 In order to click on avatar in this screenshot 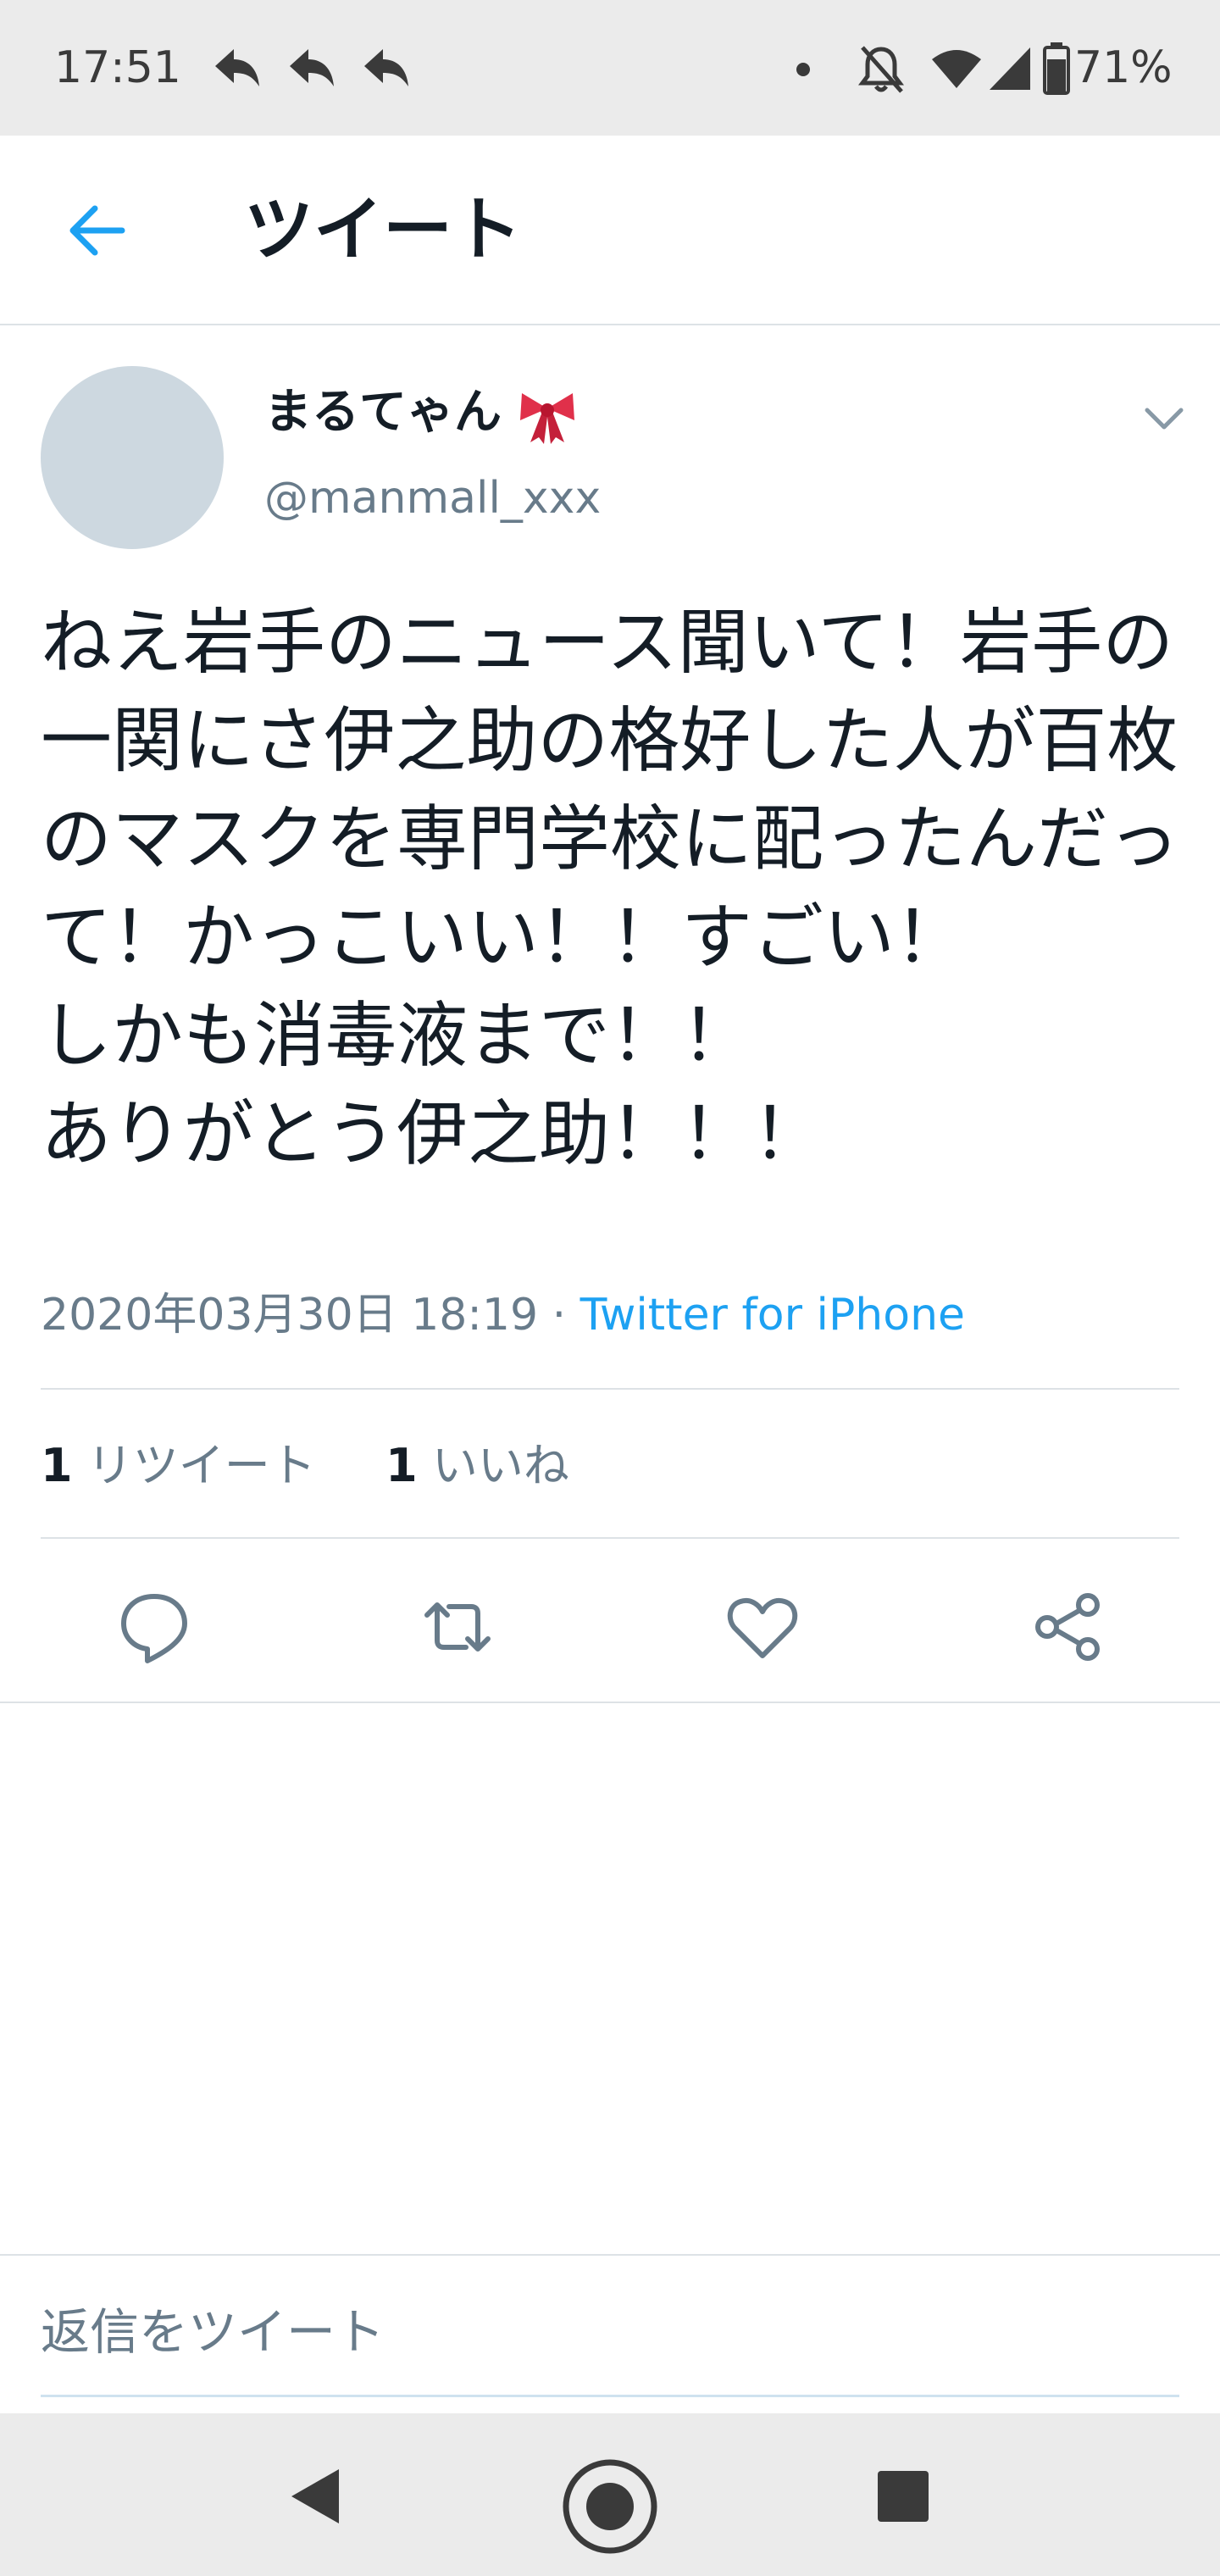, I will do `click(132, 457)`.